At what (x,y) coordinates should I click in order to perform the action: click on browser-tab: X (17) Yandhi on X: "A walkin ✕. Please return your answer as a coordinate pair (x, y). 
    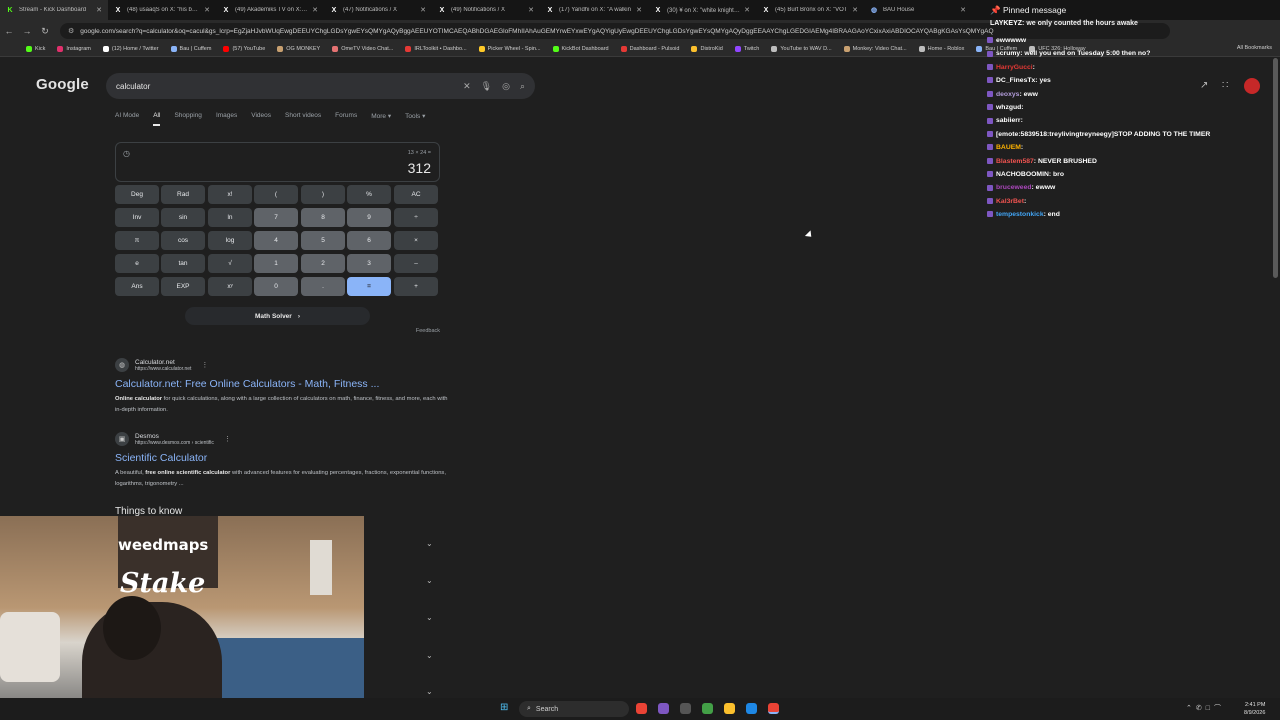
    Looking at the image, I should click on (594, 10).